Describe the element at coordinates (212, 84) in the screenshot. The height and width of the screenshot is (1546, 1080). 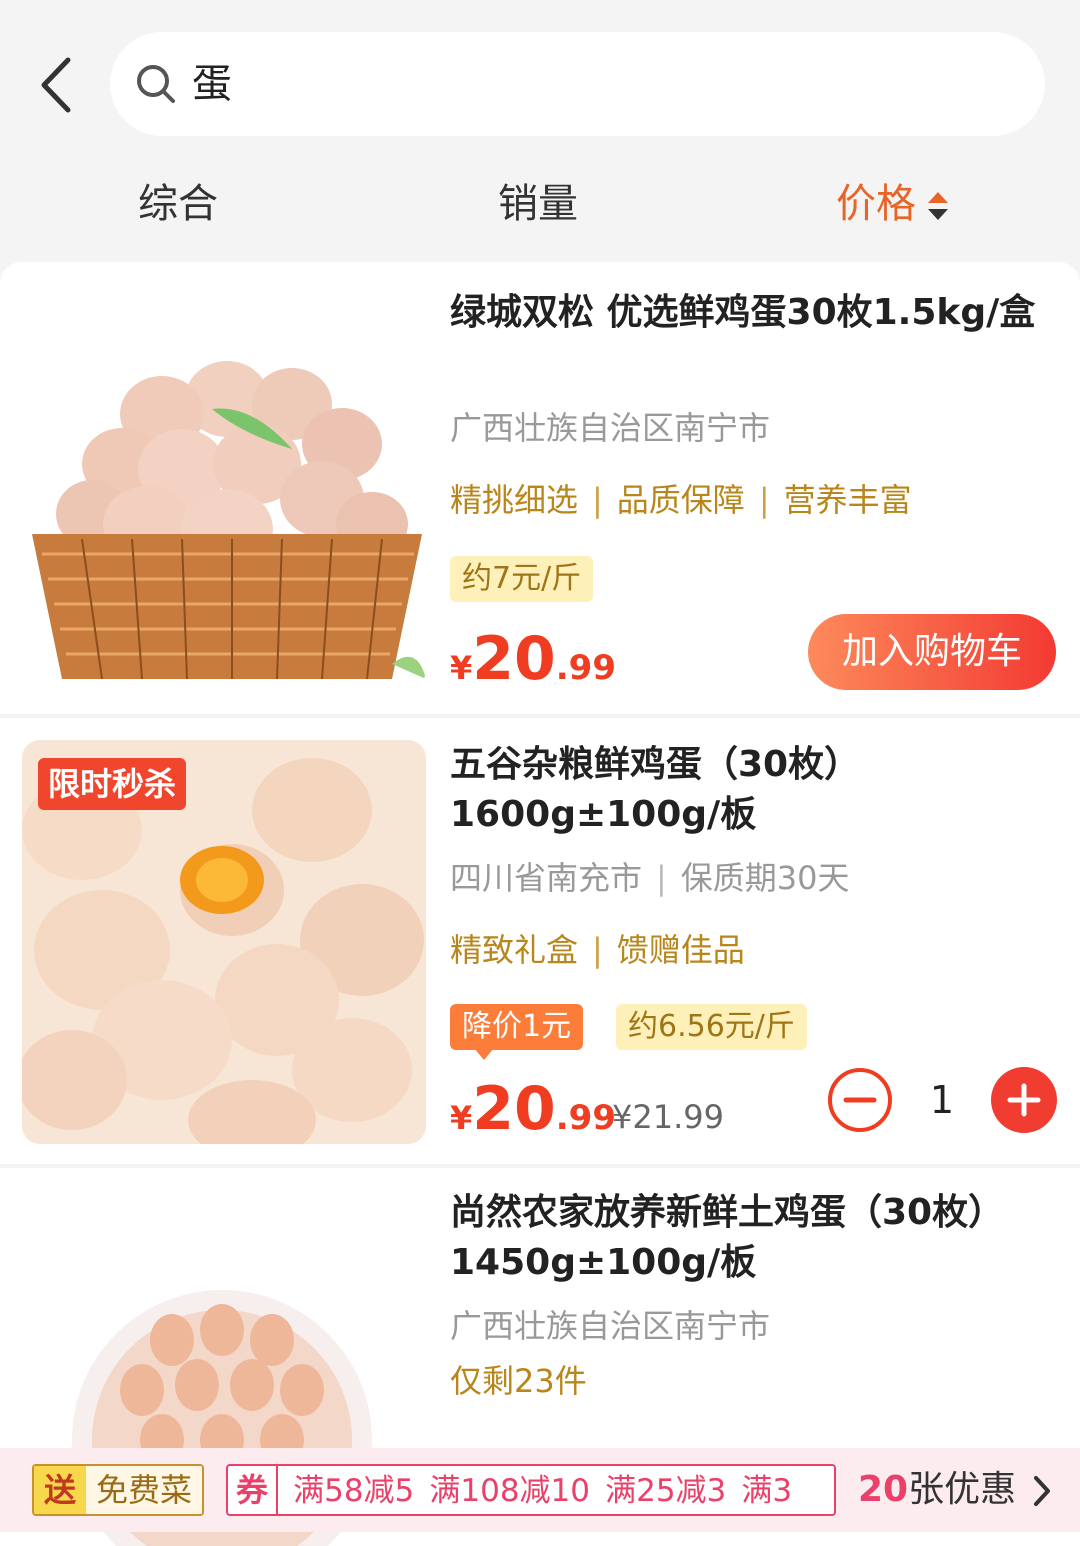
I see `search-input: 蛋` at that location.